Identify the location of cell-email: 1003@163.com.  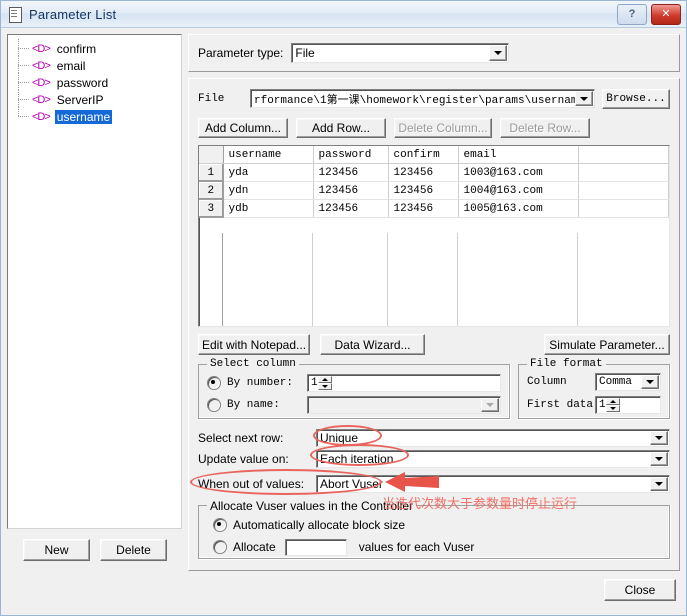
(518, 172).